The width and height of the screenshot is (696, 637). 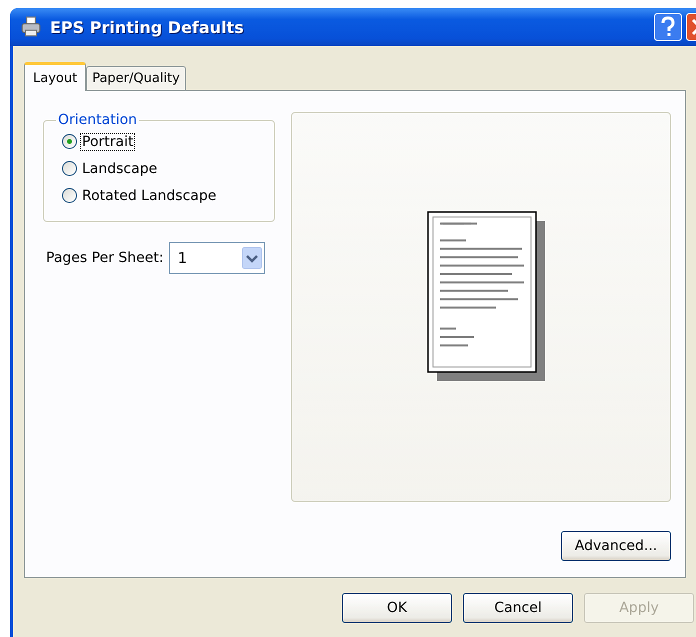 What do you see at coordinates (147, 27) in the screenshot?
I see `window-title: EPS Printing Defaults` at bounding box center [147, 27].